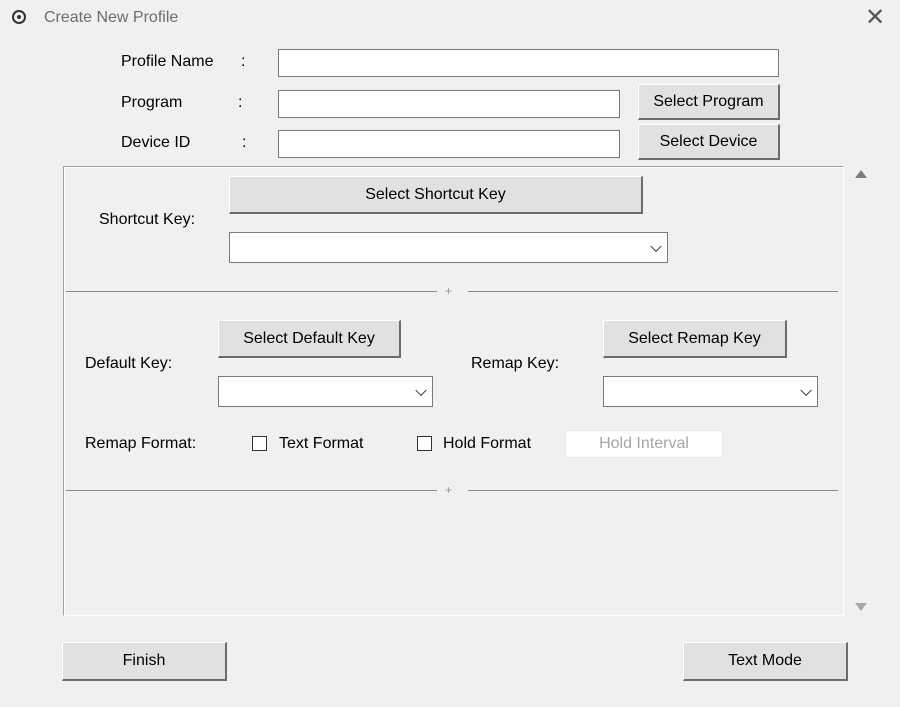 The height and width of the screenshot is (707, 900). I want to click on hold-format-label: Hold Format, so click(487, 443).